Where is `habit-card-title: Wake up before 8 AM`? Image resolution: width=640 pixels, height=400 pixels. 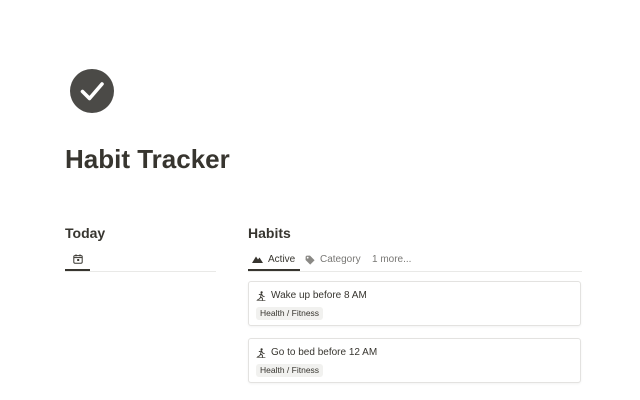 habit-card-title: Wake up before 8 AM is located at coordinates (311, 296).